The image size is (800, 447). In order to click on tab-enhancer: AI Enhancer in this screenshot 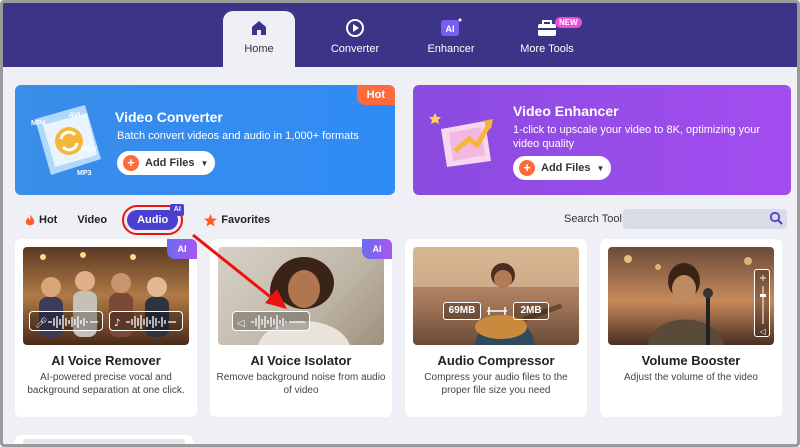, I will do `click(451, 39)`.